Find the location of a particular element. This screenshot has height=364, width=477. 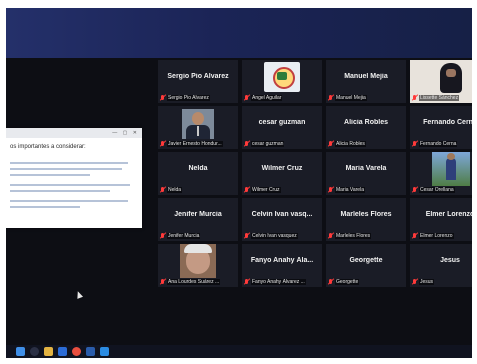

participant-label: Jesus is located at coordinates (442, 282).